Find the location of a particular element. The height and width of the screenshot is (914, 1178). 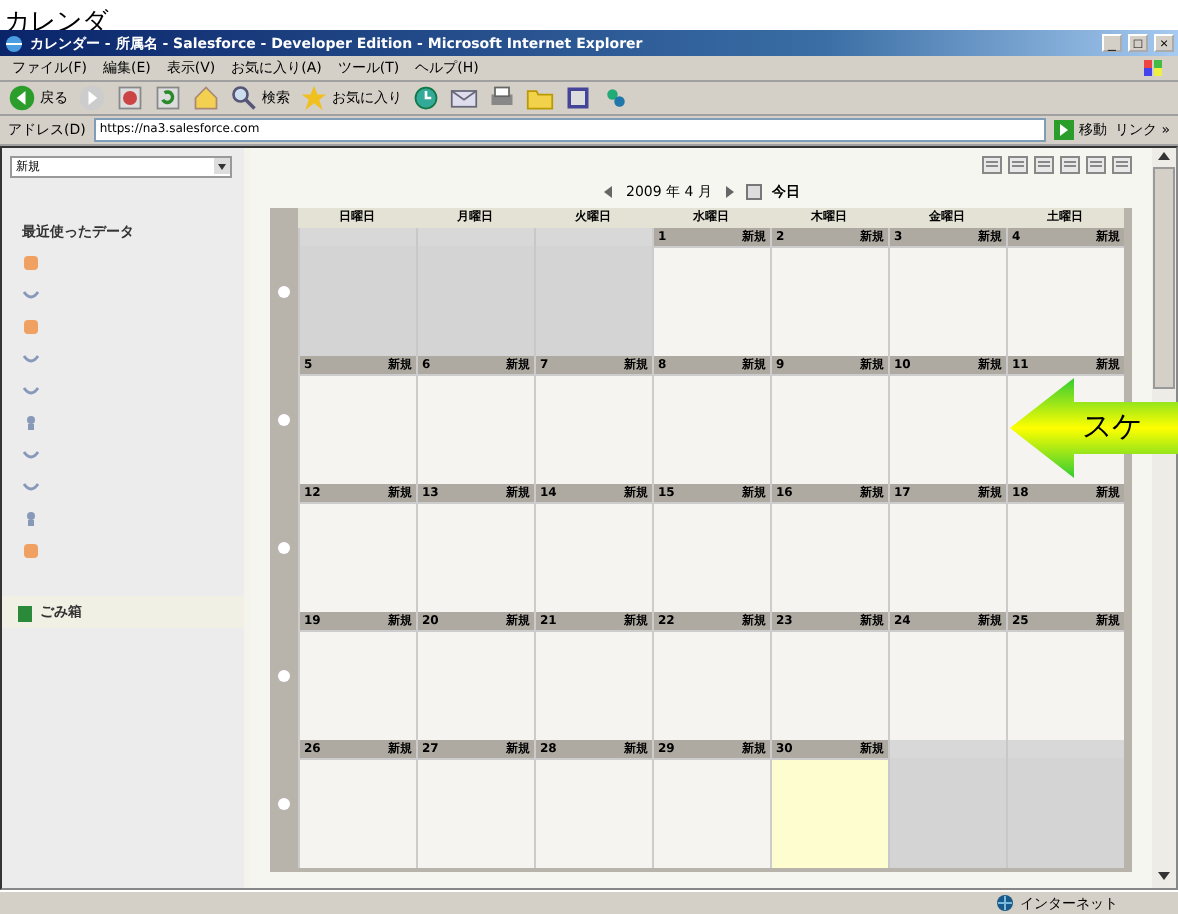

folder-icon is located at coordinates (540, 98).